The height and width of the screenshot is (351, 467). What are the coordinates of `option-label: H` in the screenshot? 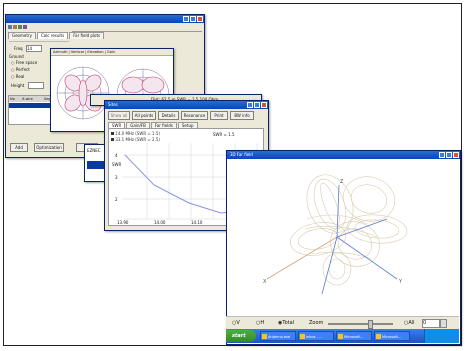 It's located at (262, 323).